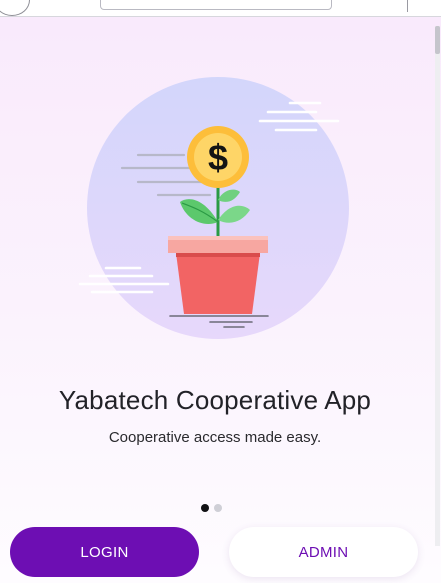 Image resolution: width=441 pixels, height=583 pixels. Describe the element at coordinates (437, 40) in the screenshot. I see `scrollbar-thumb` at that location.